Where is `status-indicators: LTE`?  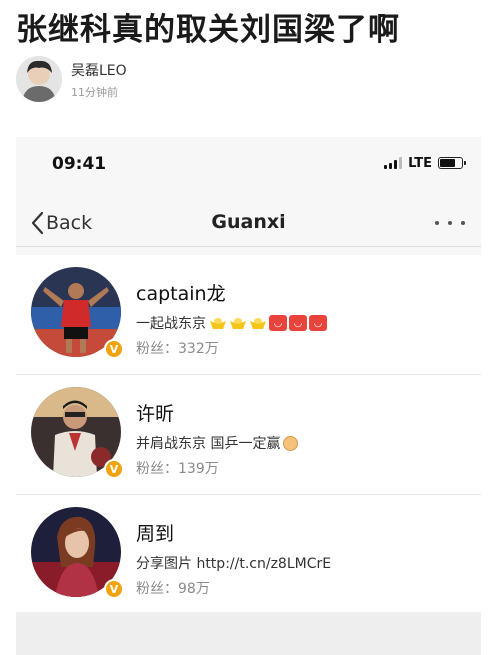
status-indicators: LTE is located at coordinates (425, 163).